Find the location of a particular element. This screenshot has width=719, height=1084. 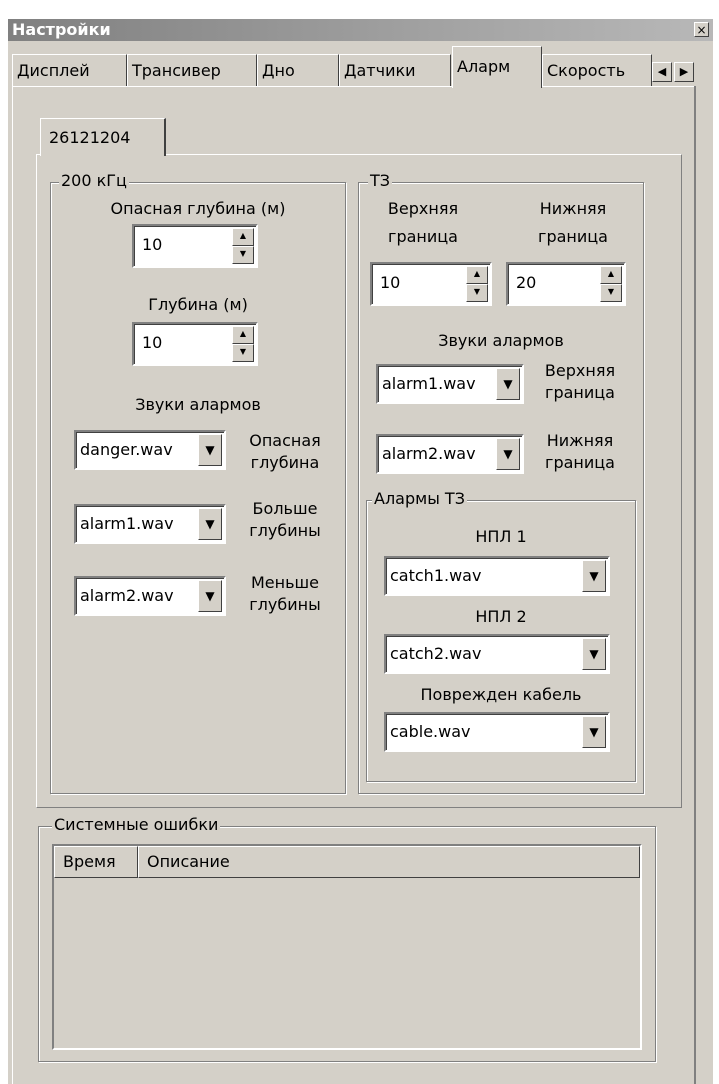

more-depth-sound-value: alarm1.wav is located at coordinates (127, 523).